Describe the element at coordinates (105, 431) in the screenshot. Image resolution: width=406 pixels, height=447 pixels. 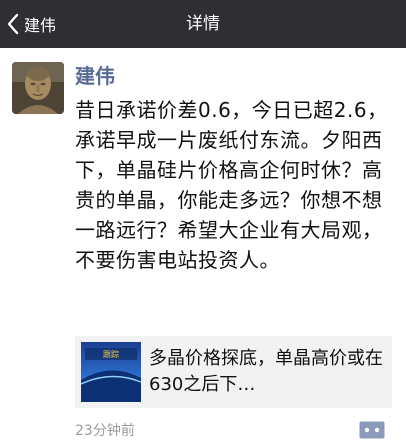
I see `post-timestamp: 23分钟前` at that location.